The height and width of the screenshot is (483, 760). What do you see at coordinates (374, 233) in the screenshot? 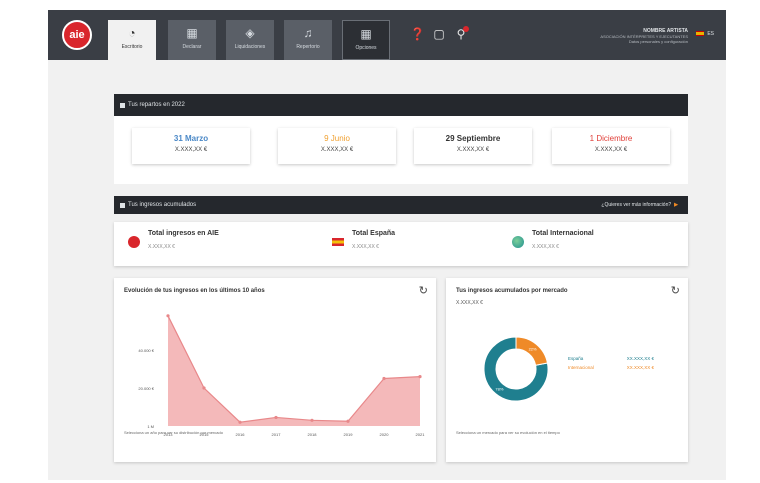
I see `total-spain-label: Total España` at bounding box center [374, 233].